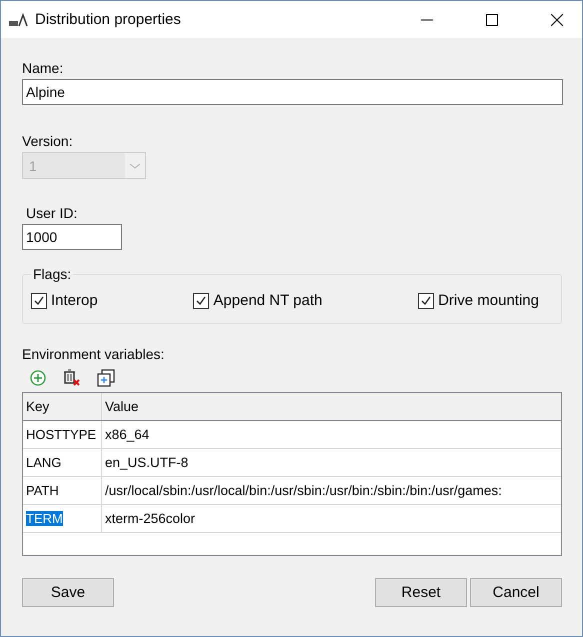 Image resolution: width=583 pixels, height=637 pixels. What do you see at coordinates (62, 406) in the screenshot?
I see `column-header: Key` at bounding box center [62, 406].